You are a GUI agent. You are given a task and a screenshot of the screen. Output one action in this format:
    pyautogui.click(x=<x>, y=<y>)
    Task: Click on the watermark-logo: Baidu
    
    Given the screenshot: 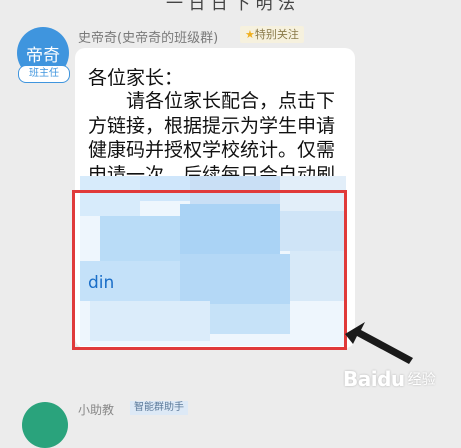 What is the action you would take?
    pyautogui.click(x=374, y=379)
    